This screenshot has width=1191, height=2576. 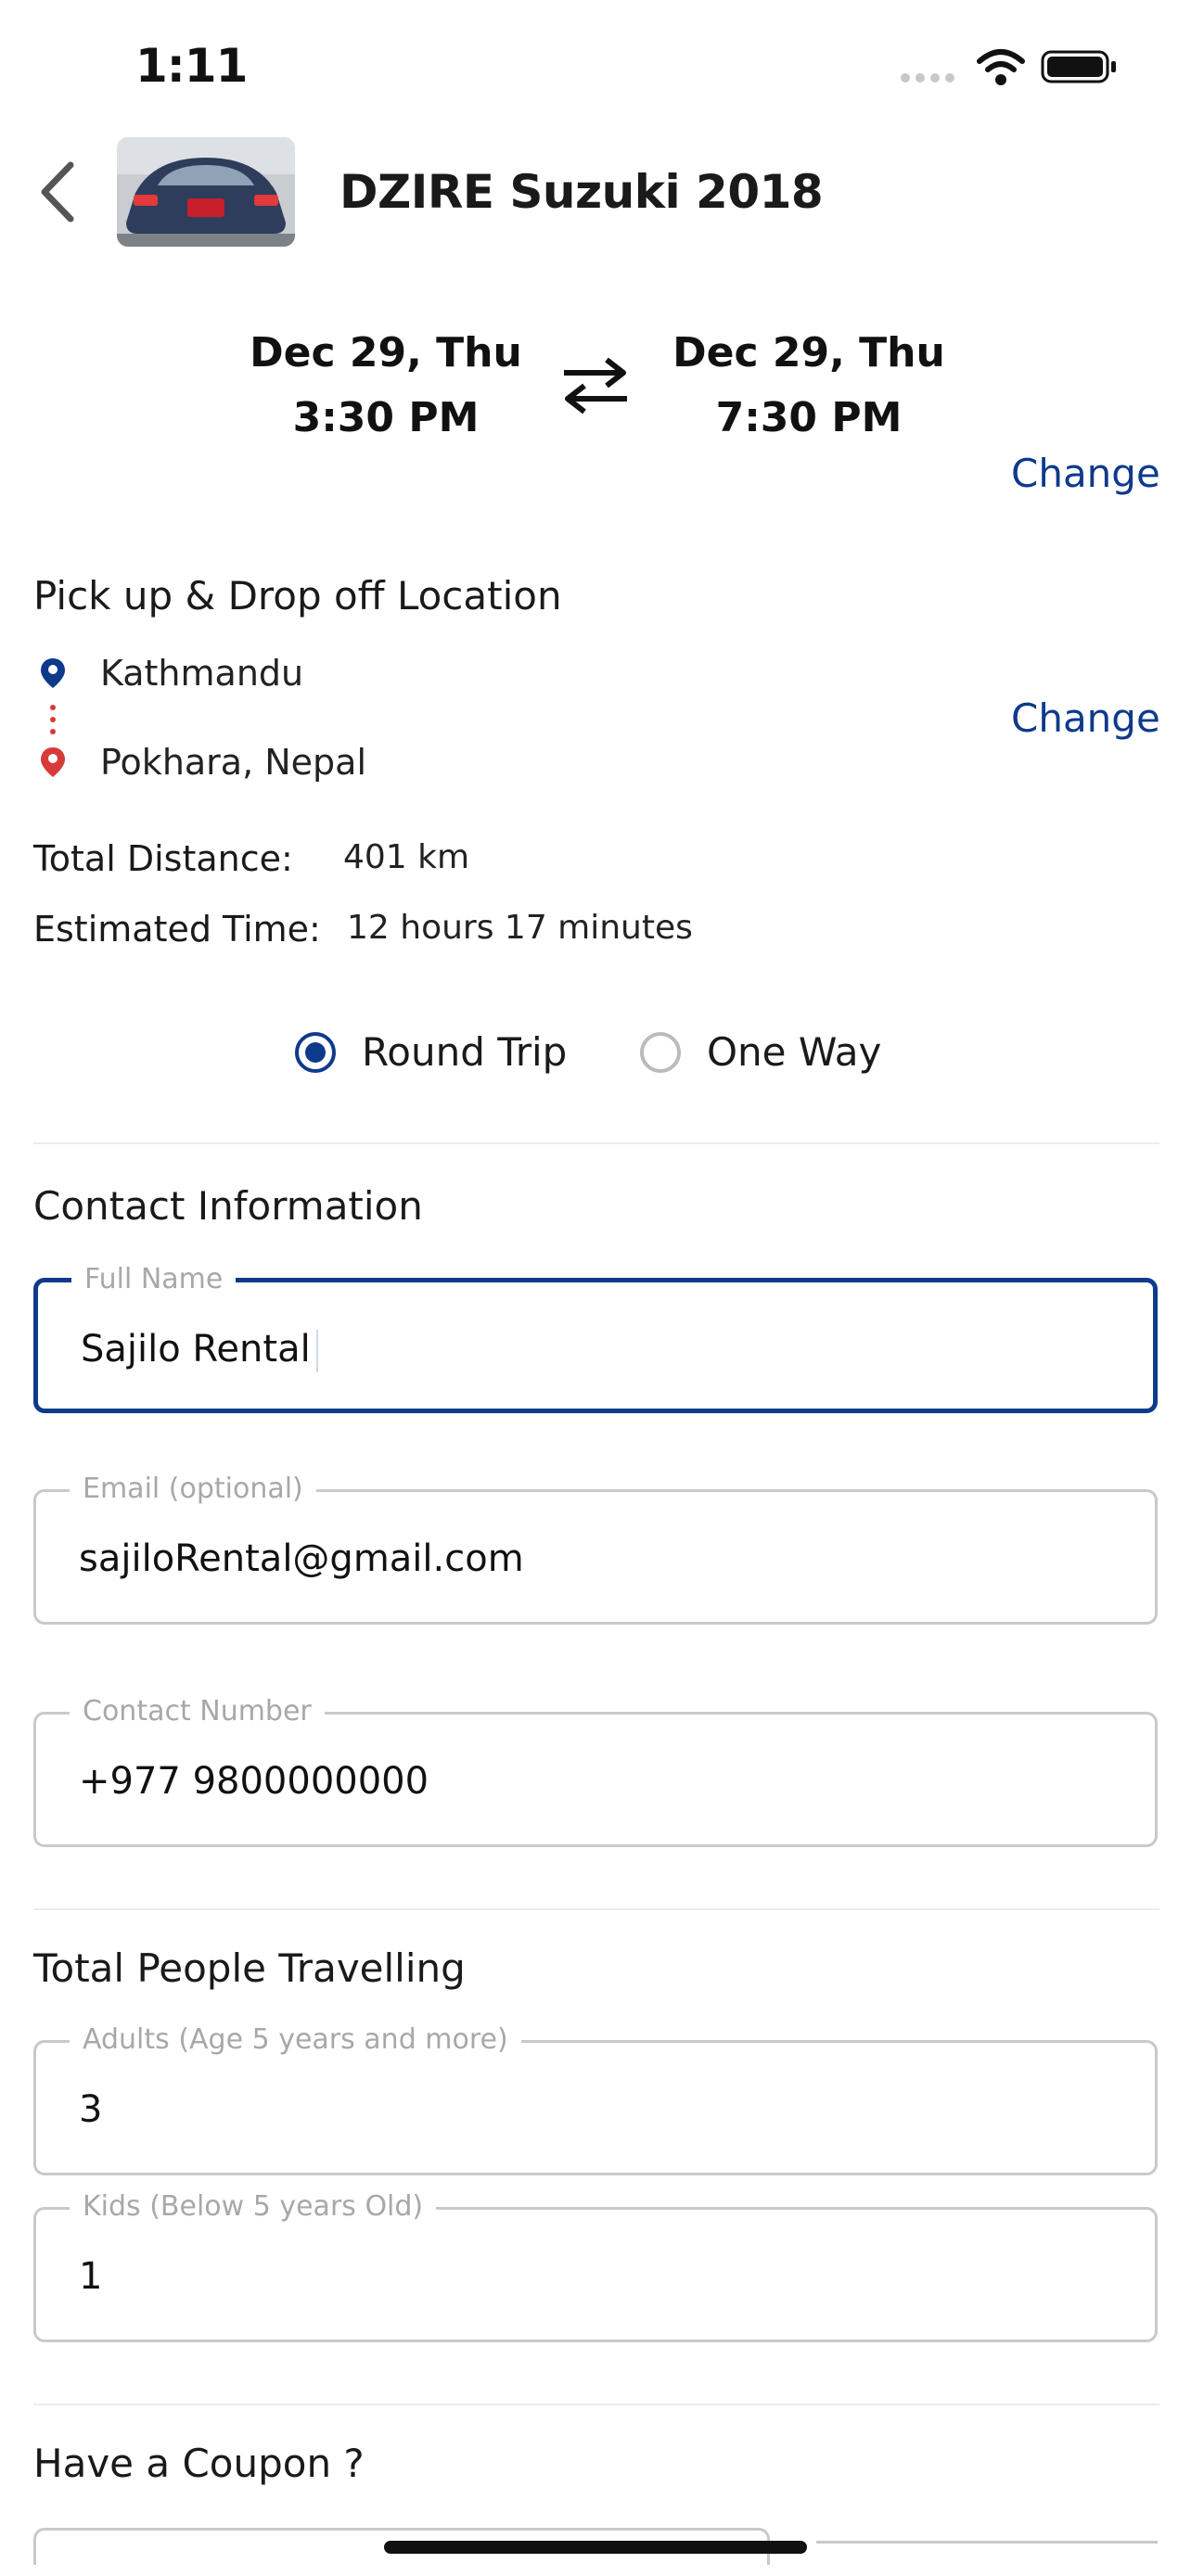 What do you see at coordinates (228, 1206) in the screenshot?
I see `contact-section-title: Contact Information` at bounding box center [228, 1206].